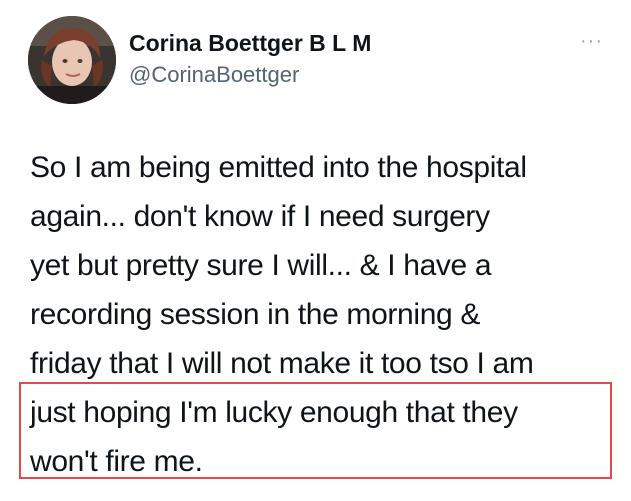 Image resolution: width=631 pixels, height=501 pixels. Describe the element at coordinates (250, 43) in the screenshot. I see `author-display-name: Corina Boettger B L M` at that location.